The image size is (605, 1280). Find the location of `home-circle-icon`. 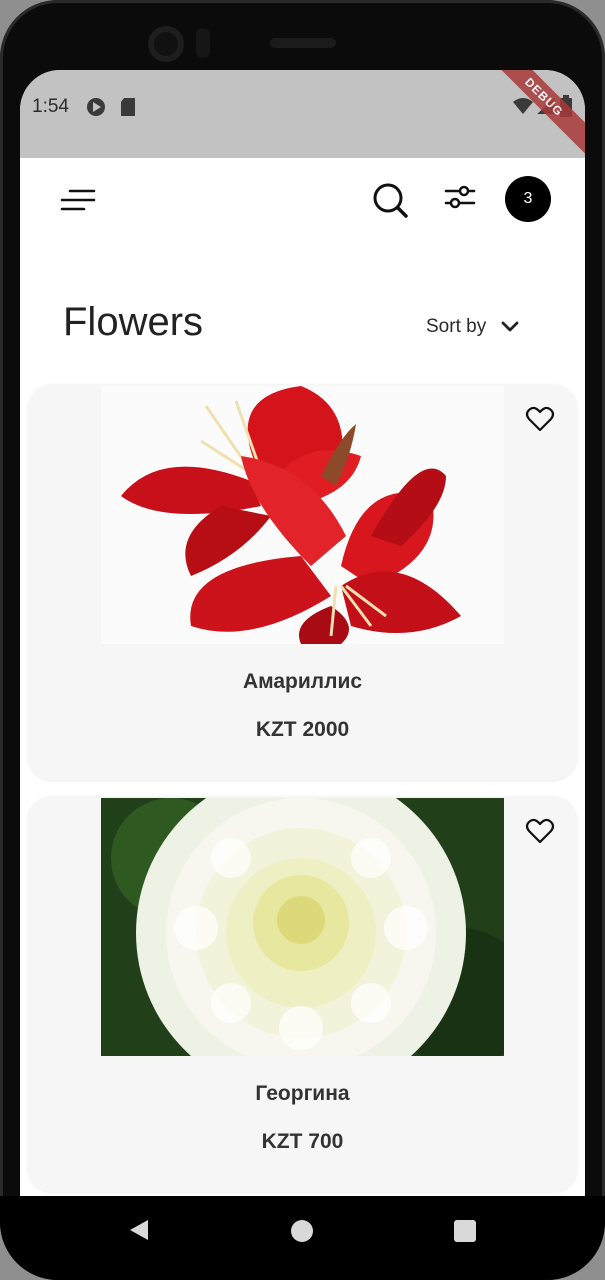

home-circle-icon is located at coordinates (302, 1231).